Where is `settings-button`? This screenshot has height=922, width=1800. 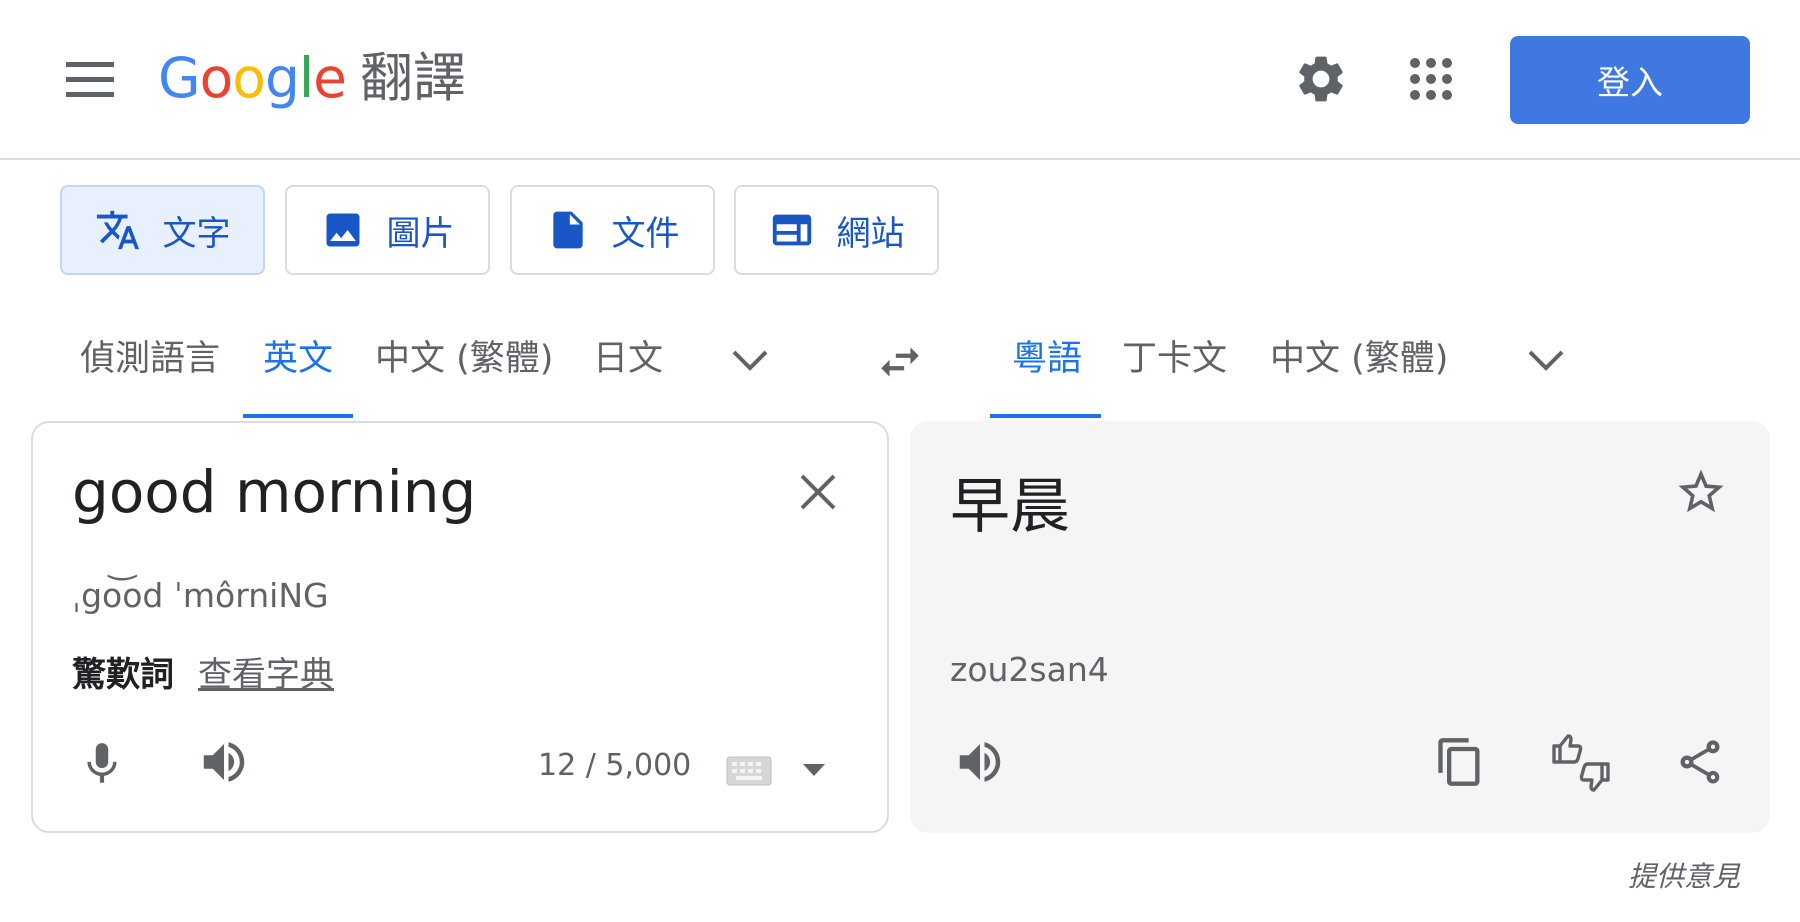 settings-button is located at coordinates (1321, 79).